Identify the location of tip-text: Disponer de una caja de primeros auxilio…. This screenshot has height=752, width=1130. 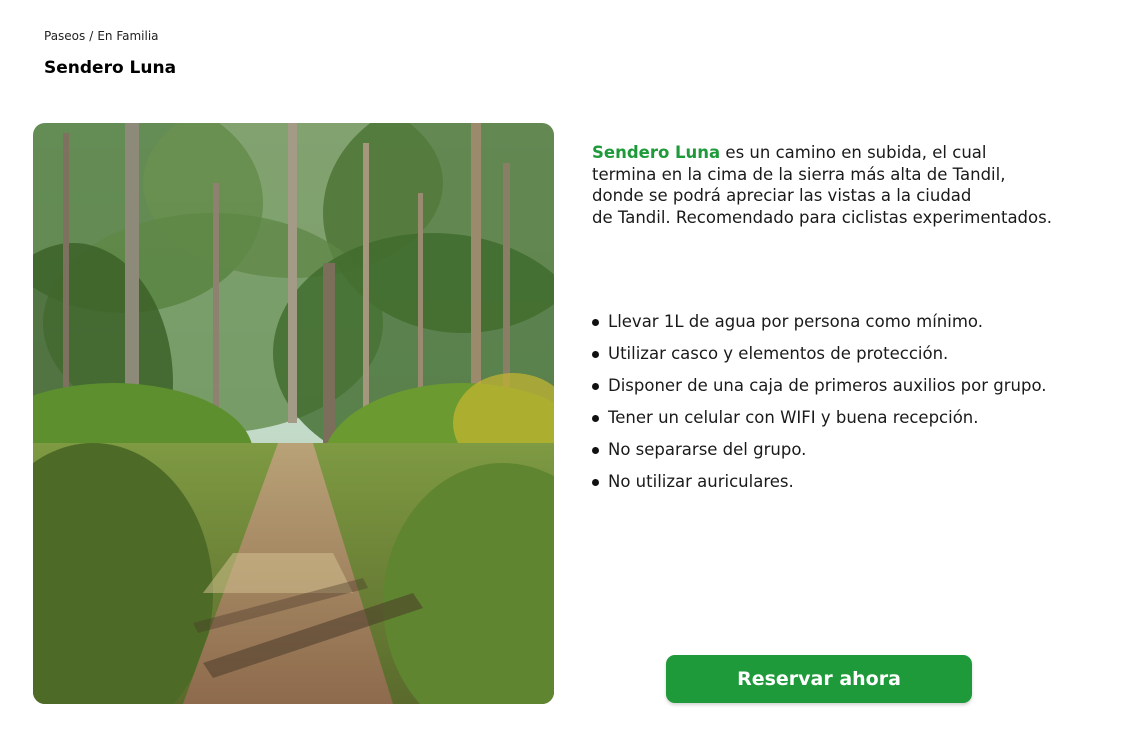
(827, 385).